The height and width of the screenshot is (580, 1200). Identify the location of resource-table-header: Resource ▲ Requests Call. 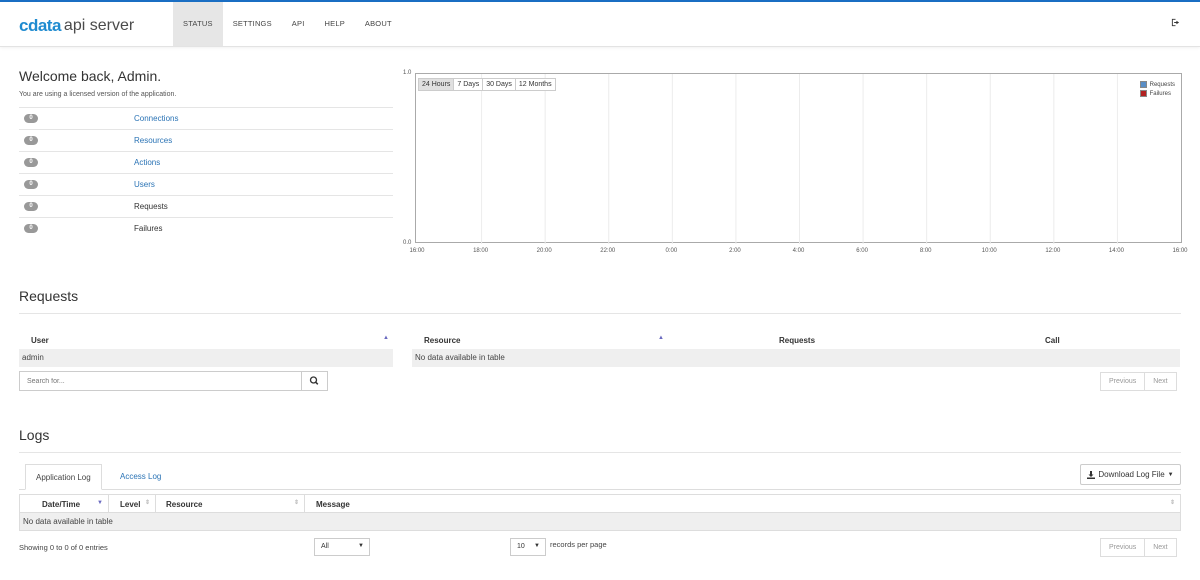
(796, 340).